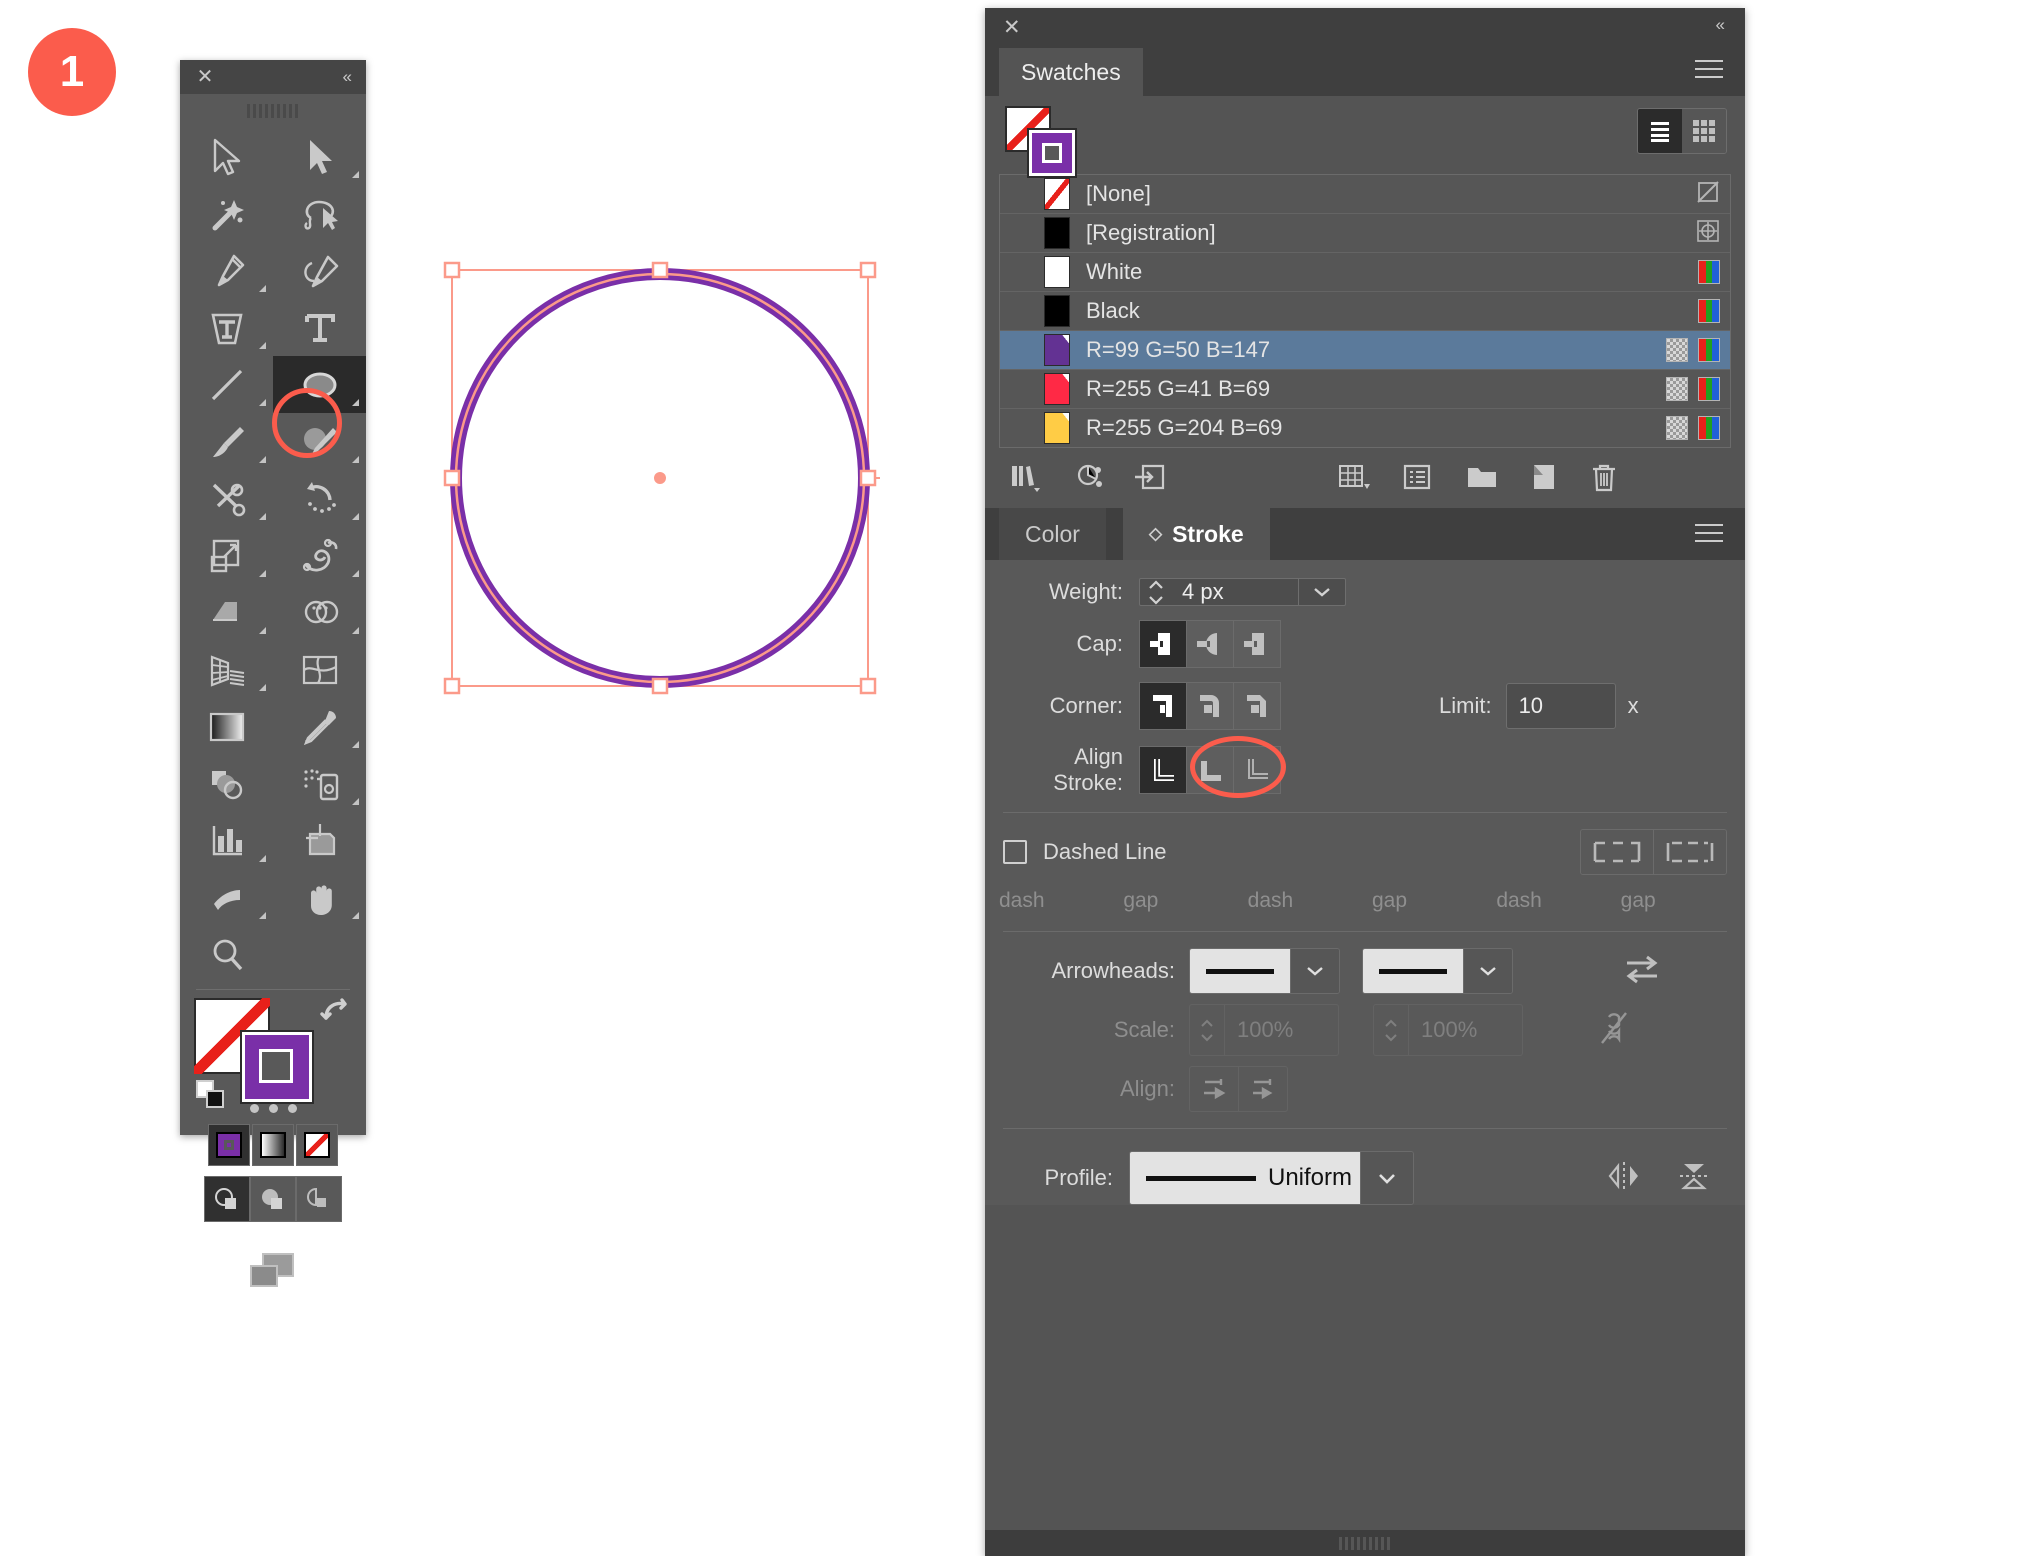  I want to click on miter-limit-input: 10, so click(1560, 706).